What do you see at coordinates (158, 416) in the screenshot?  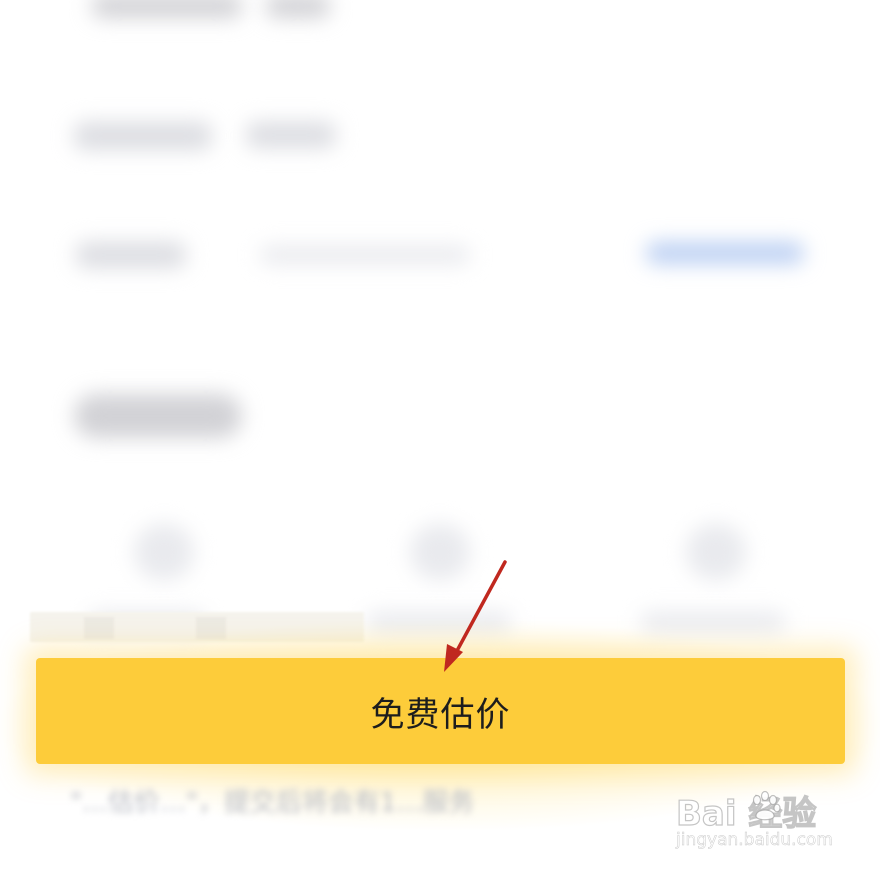 I see `blurred-section-title` at bounding box center [158, 416].